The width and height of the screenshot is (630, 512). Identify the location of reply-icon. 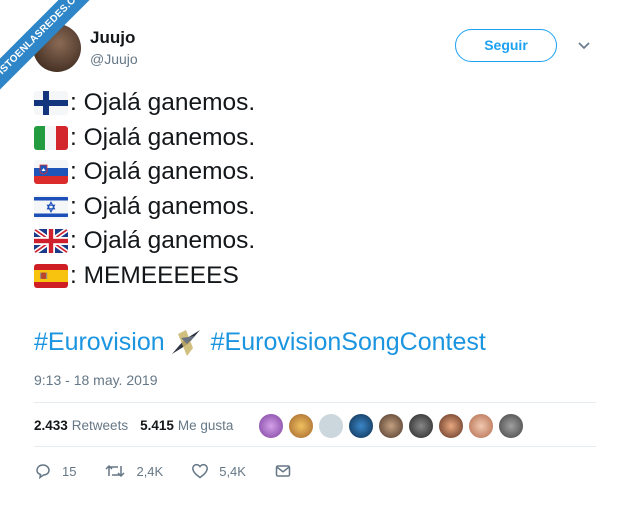
(43, 472).